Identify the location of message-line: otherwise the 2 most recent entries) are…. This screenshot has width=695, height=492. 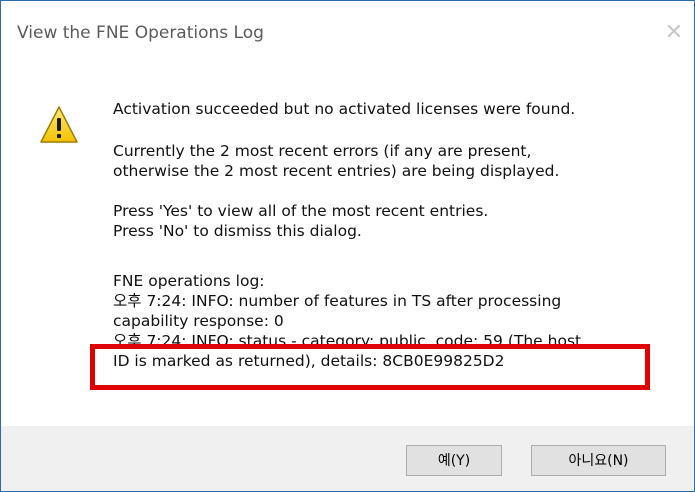
(336, 171).